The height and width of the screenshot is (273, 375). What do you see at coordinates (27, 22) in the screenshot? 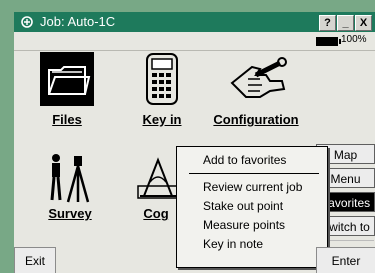
I see `app-icon` at bounding box center [27, 22].